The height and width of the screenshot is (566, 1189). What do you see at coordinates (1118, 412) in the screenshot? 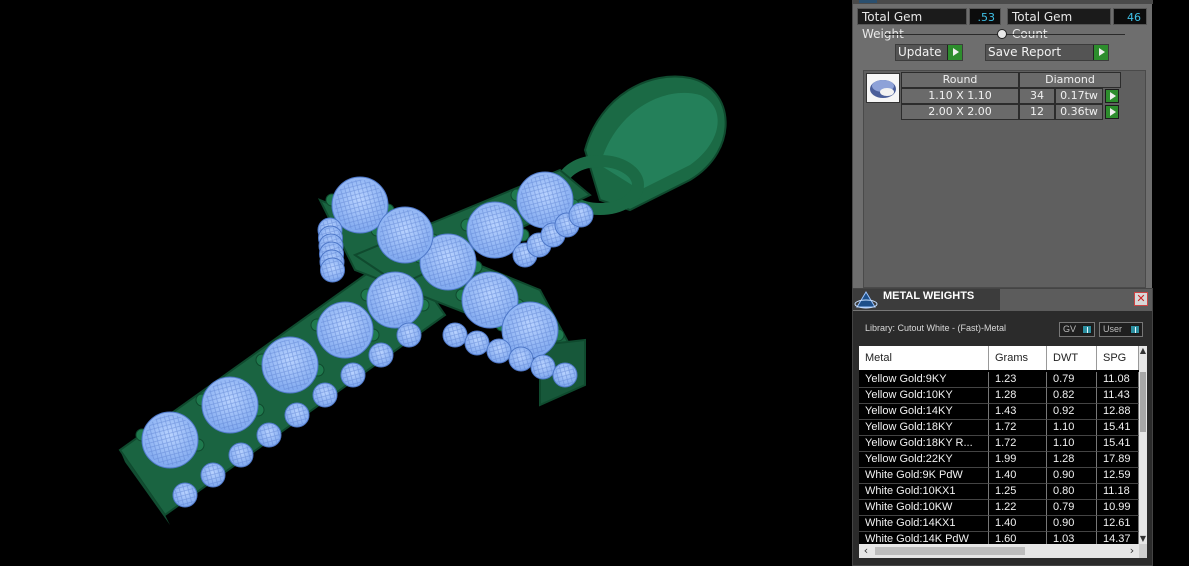
I see `spg-cell: 12.88` at bounding box center [1118, 412].